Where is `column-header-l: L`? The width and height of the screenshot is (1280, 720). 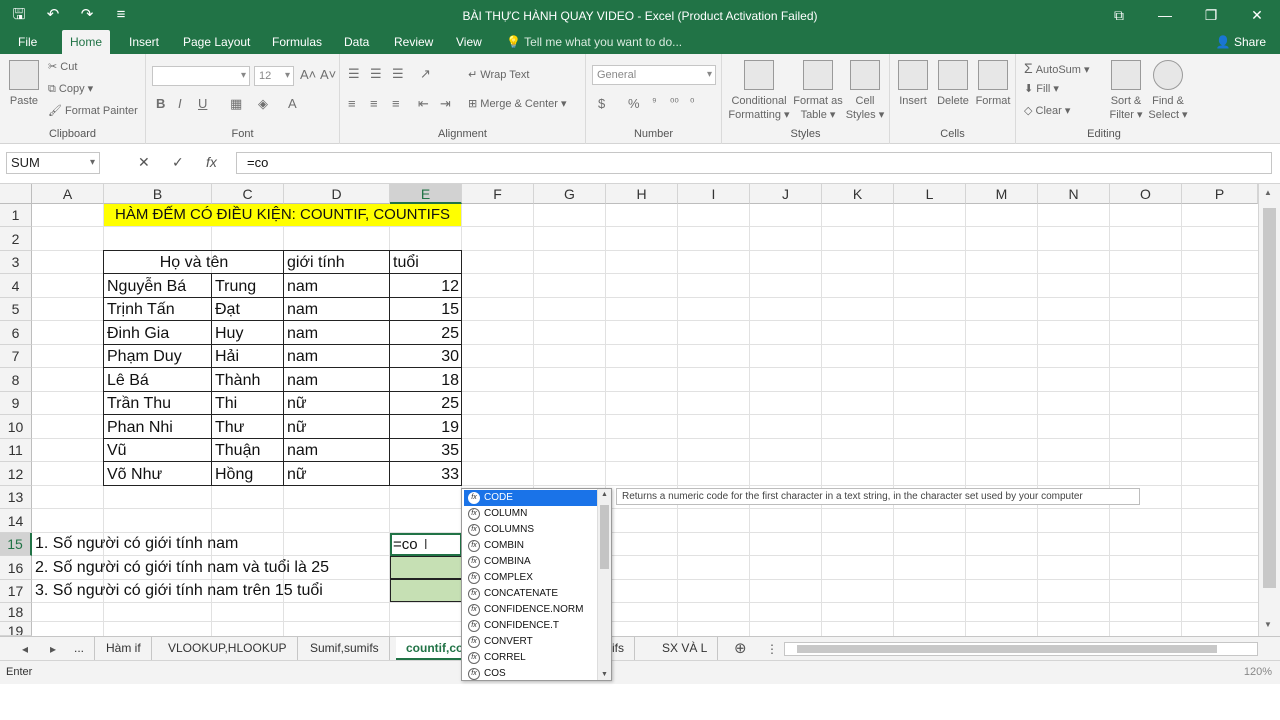 column-header-l: L is located at coordinates (930, 194).